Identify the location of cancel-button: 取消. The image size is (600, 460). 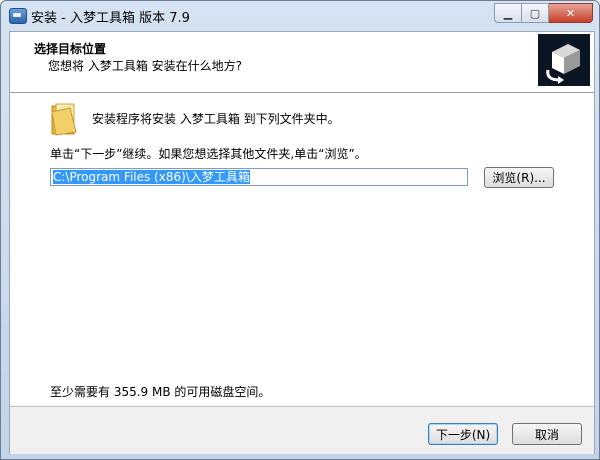
(547, 434).